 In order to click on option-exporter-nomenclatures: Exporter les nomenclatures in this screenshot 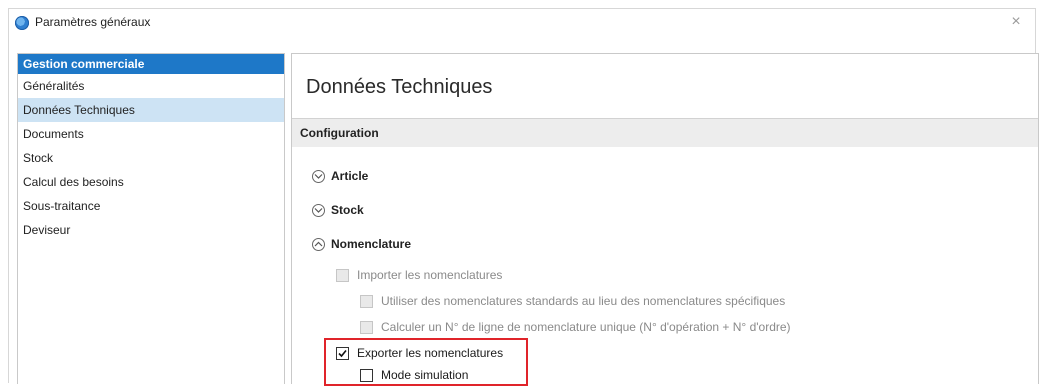, I will do `click(419, 353)`.